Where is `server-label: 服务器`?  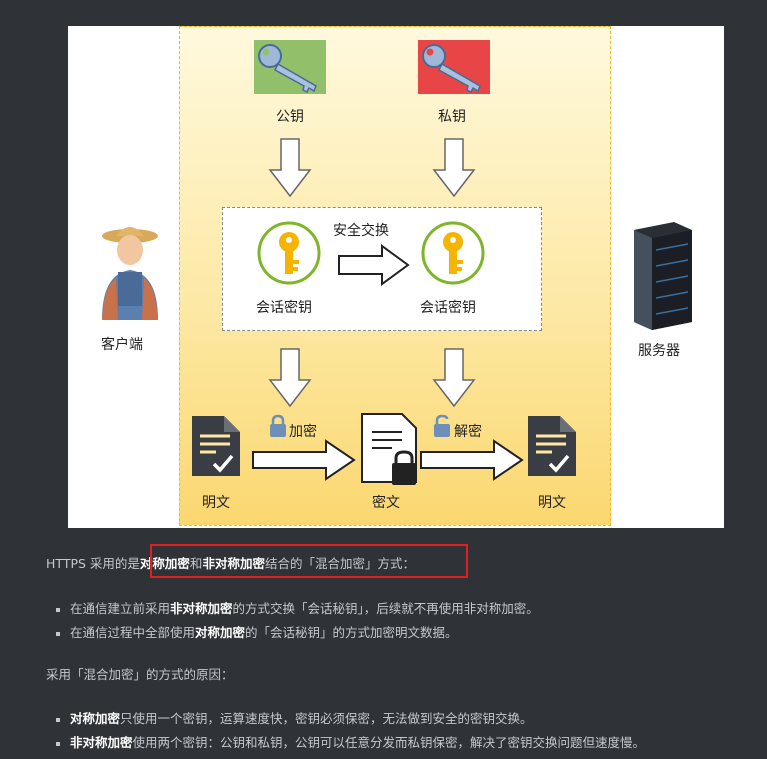
server-label: 服务器 is located at coordinates (659, 351).